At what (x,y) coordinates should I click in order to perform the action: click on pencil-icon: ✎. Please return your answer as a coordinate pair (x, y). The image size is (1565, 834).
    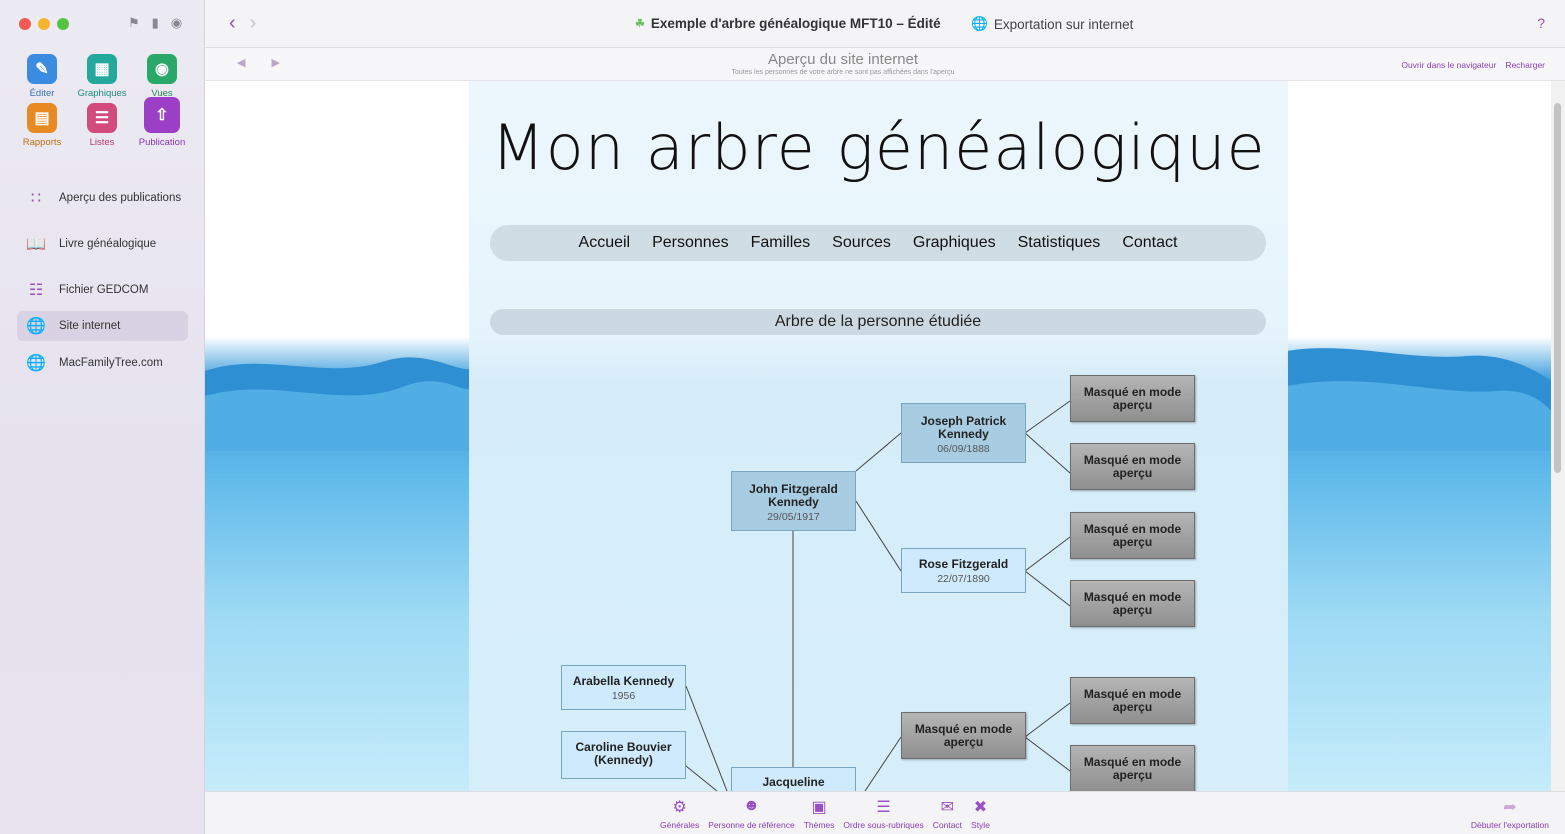
    Looking at the image, I should click on (42, 69).